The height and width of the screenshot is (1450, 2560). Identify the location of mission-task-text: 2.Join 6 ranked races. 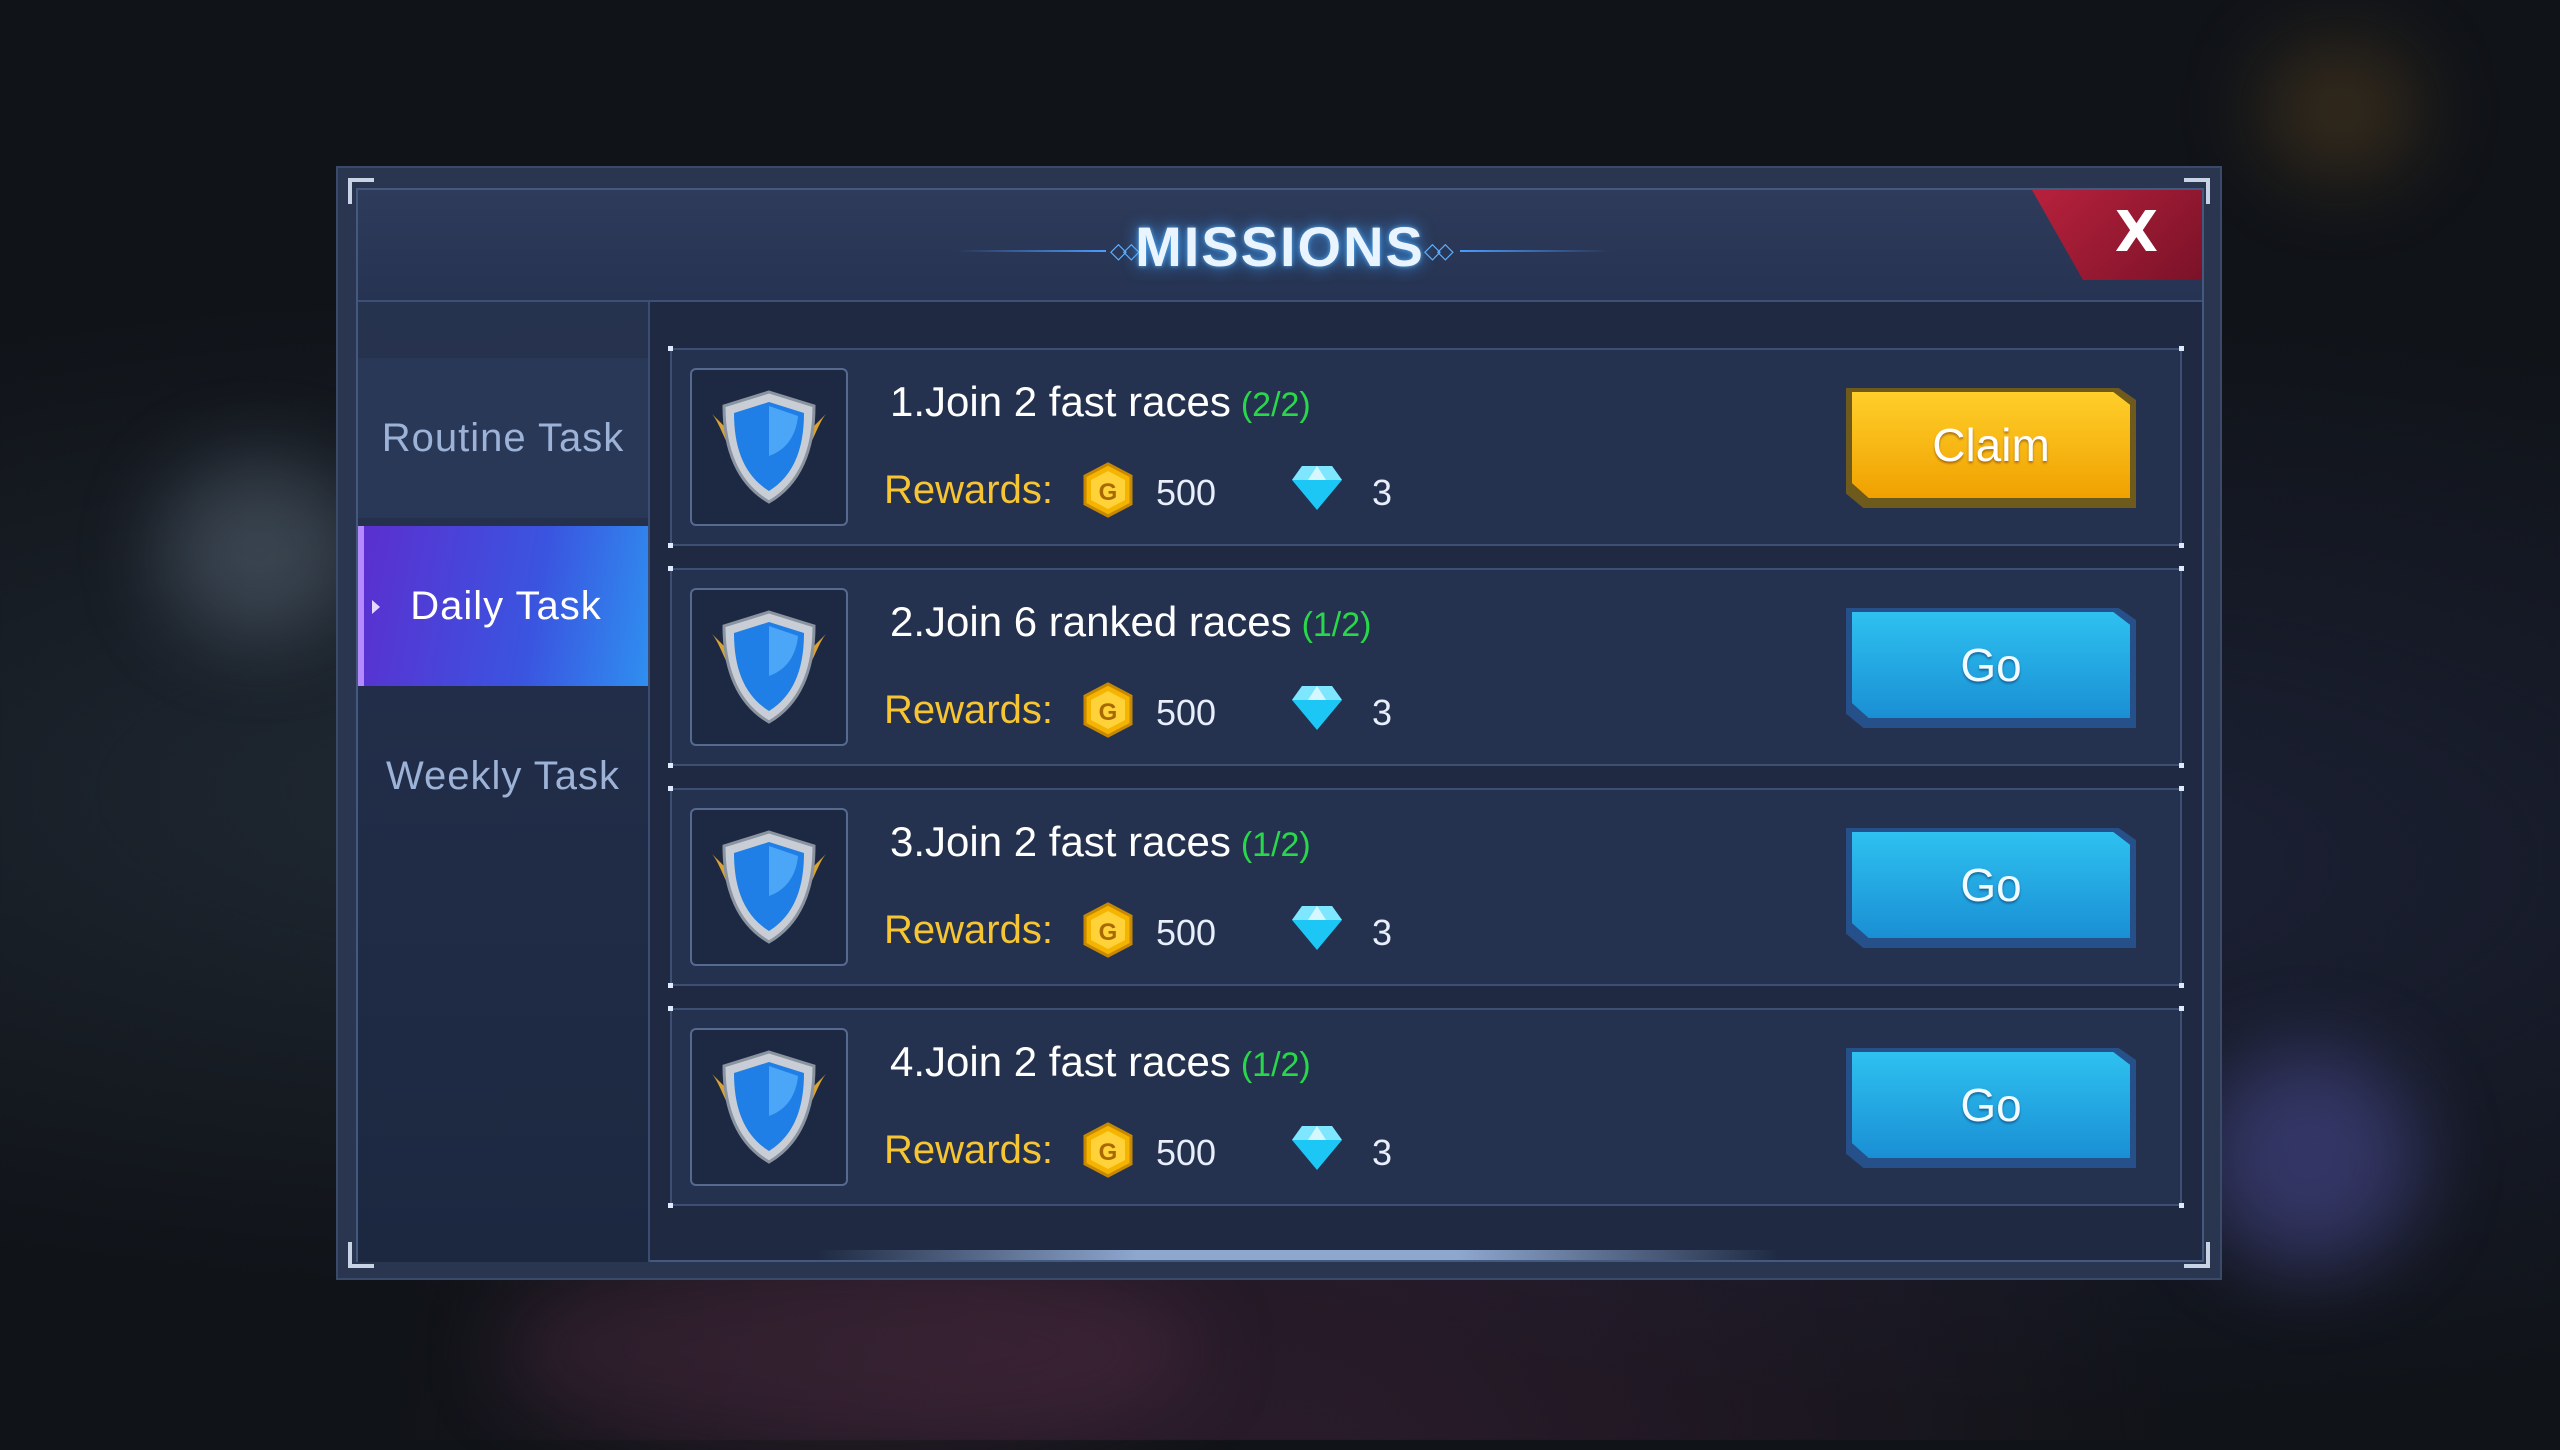
(1091, 621).